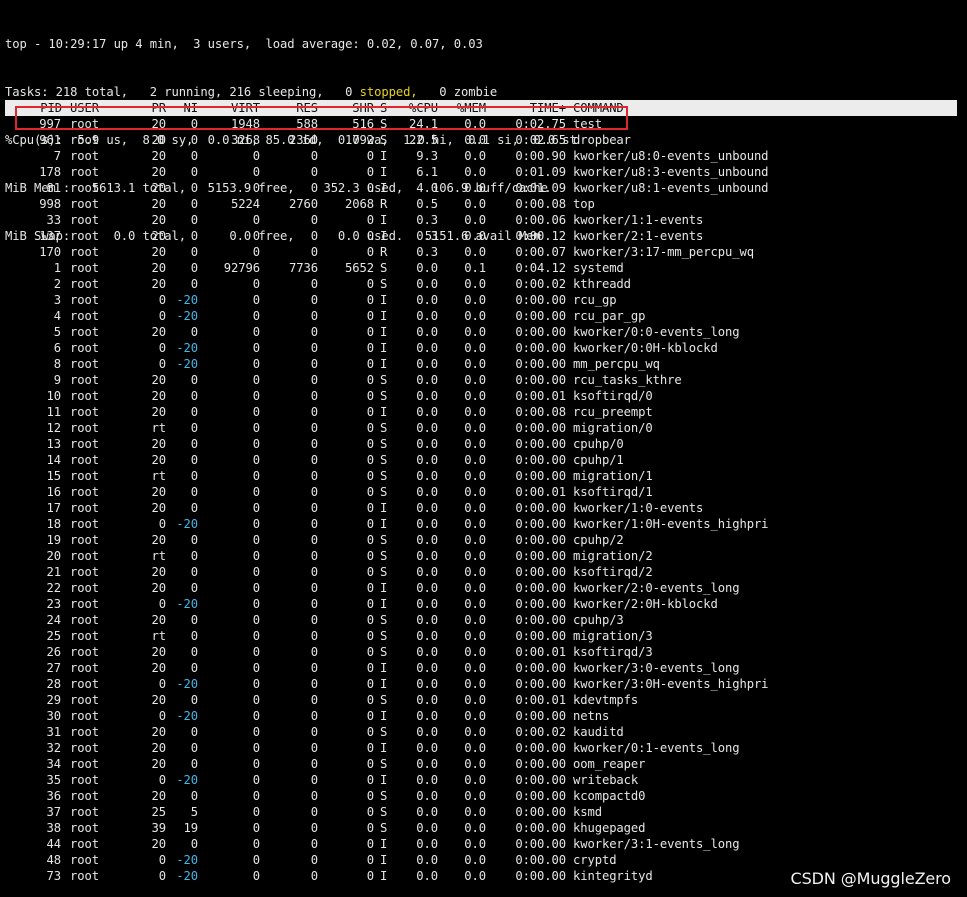 The width and height of the screenshot is (967, 897). What do you see at coordinates (483, 300) in the screenshot?
I see `process-row: 3 root 0 -20 0 0 0 I 0.0 0.0 0:00.00 rcu_gp` at bounding box center [483, 300].